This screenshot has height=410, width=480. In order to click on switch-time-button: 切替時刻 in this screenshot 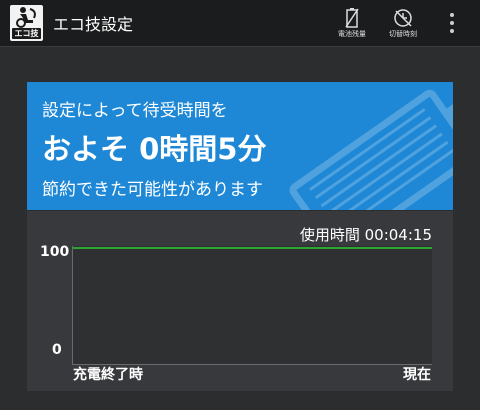, I will do `click(403, 24)`.